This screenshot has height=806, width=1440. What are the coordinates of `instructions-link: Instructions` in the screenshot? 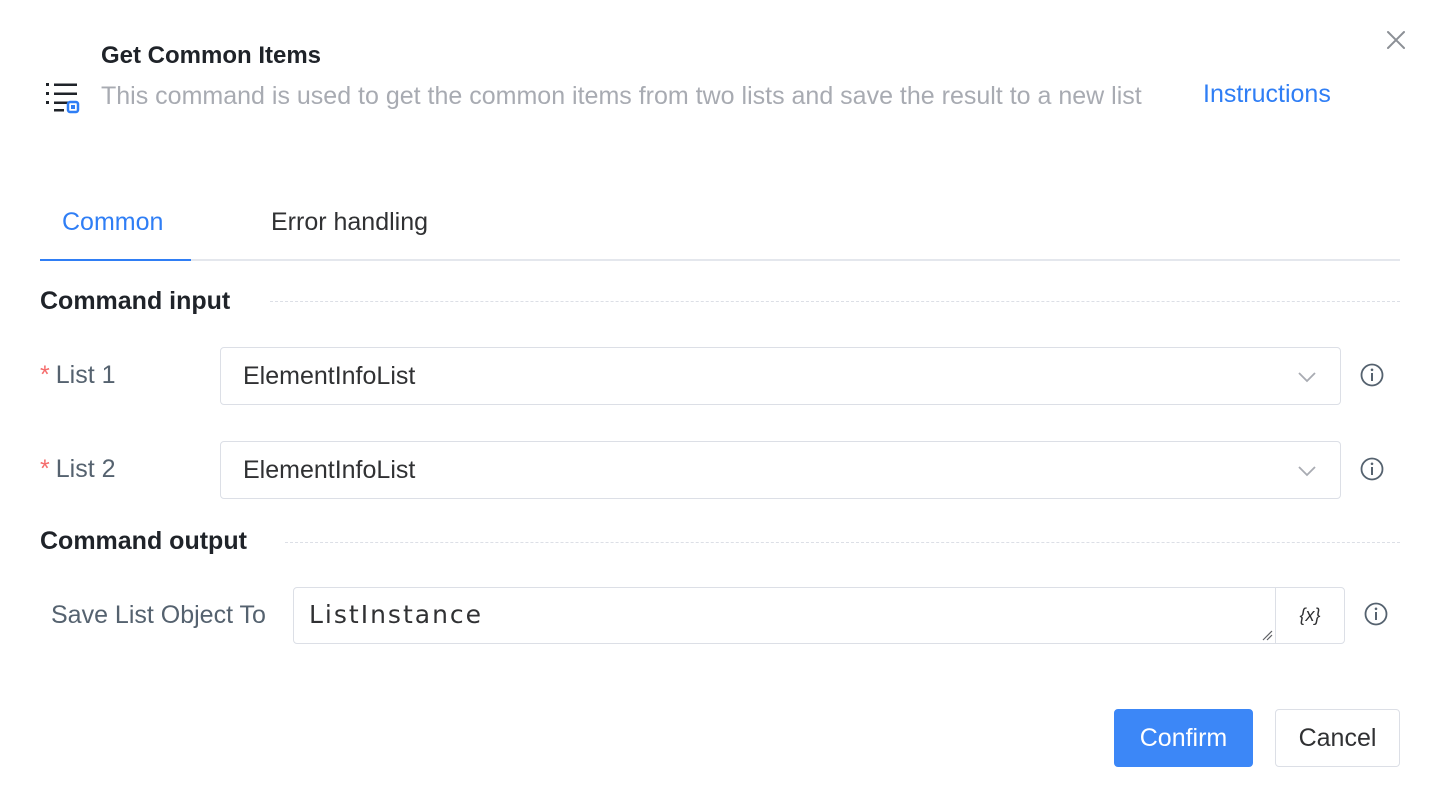 It's located at (1267, 94).